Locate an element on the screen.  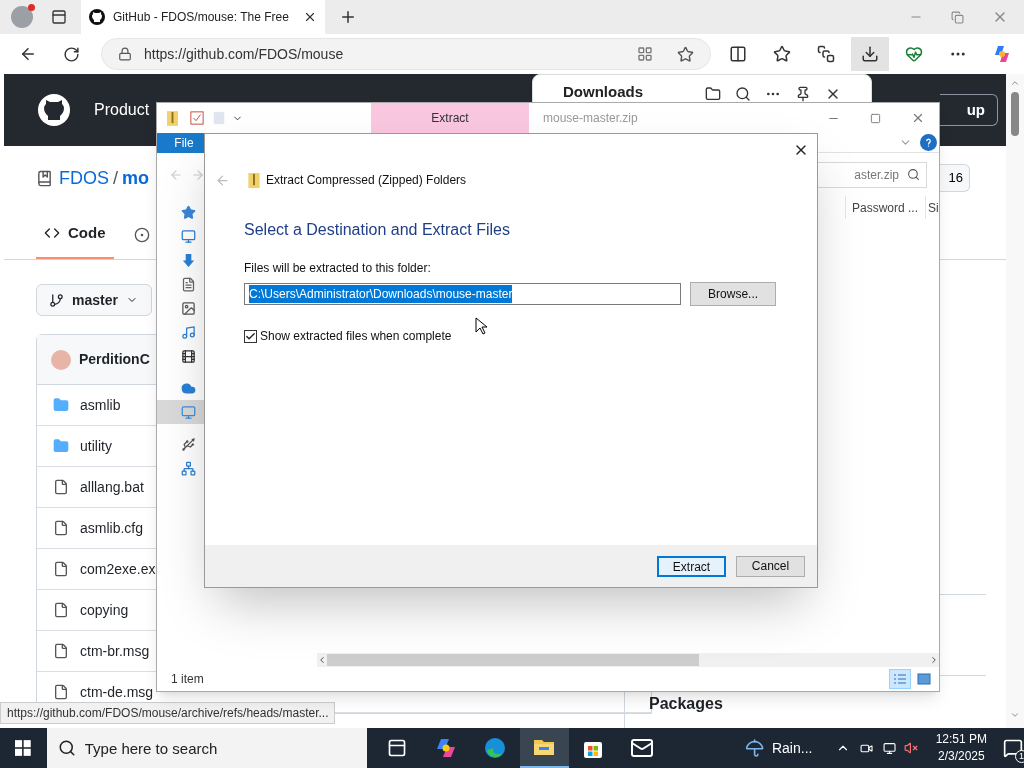
time-text: 12:51 PM is located at coordinates (961, 739).